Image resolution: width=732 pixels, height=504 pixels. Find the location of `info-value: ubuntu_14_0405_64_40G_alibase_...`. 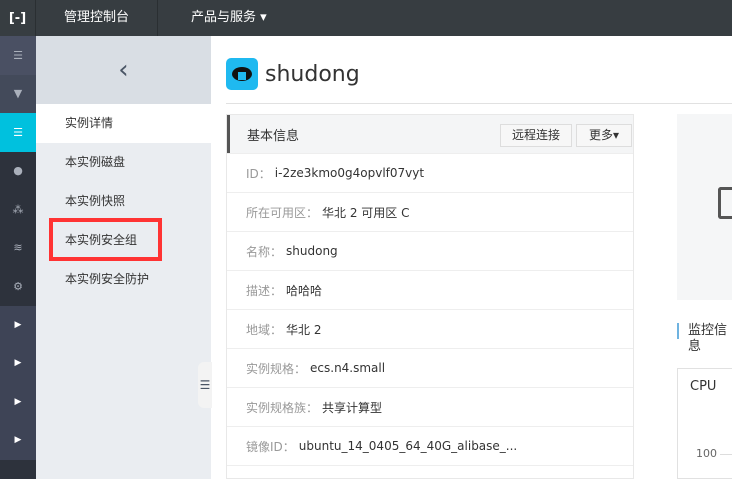

info-value: ubuntu_14_0405_64_40G_alibase_... is located at coordinates (408, 446).